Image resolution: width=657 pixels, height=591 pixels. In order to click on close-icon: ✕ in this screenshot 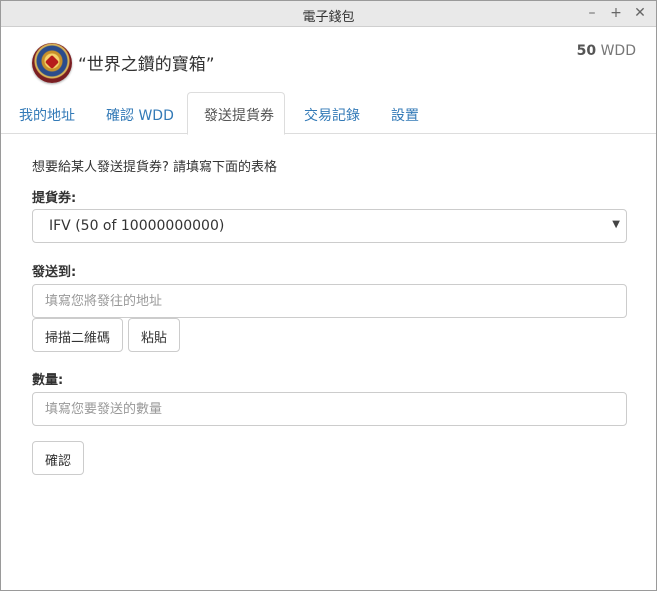, I will do `click(640, 13)`.